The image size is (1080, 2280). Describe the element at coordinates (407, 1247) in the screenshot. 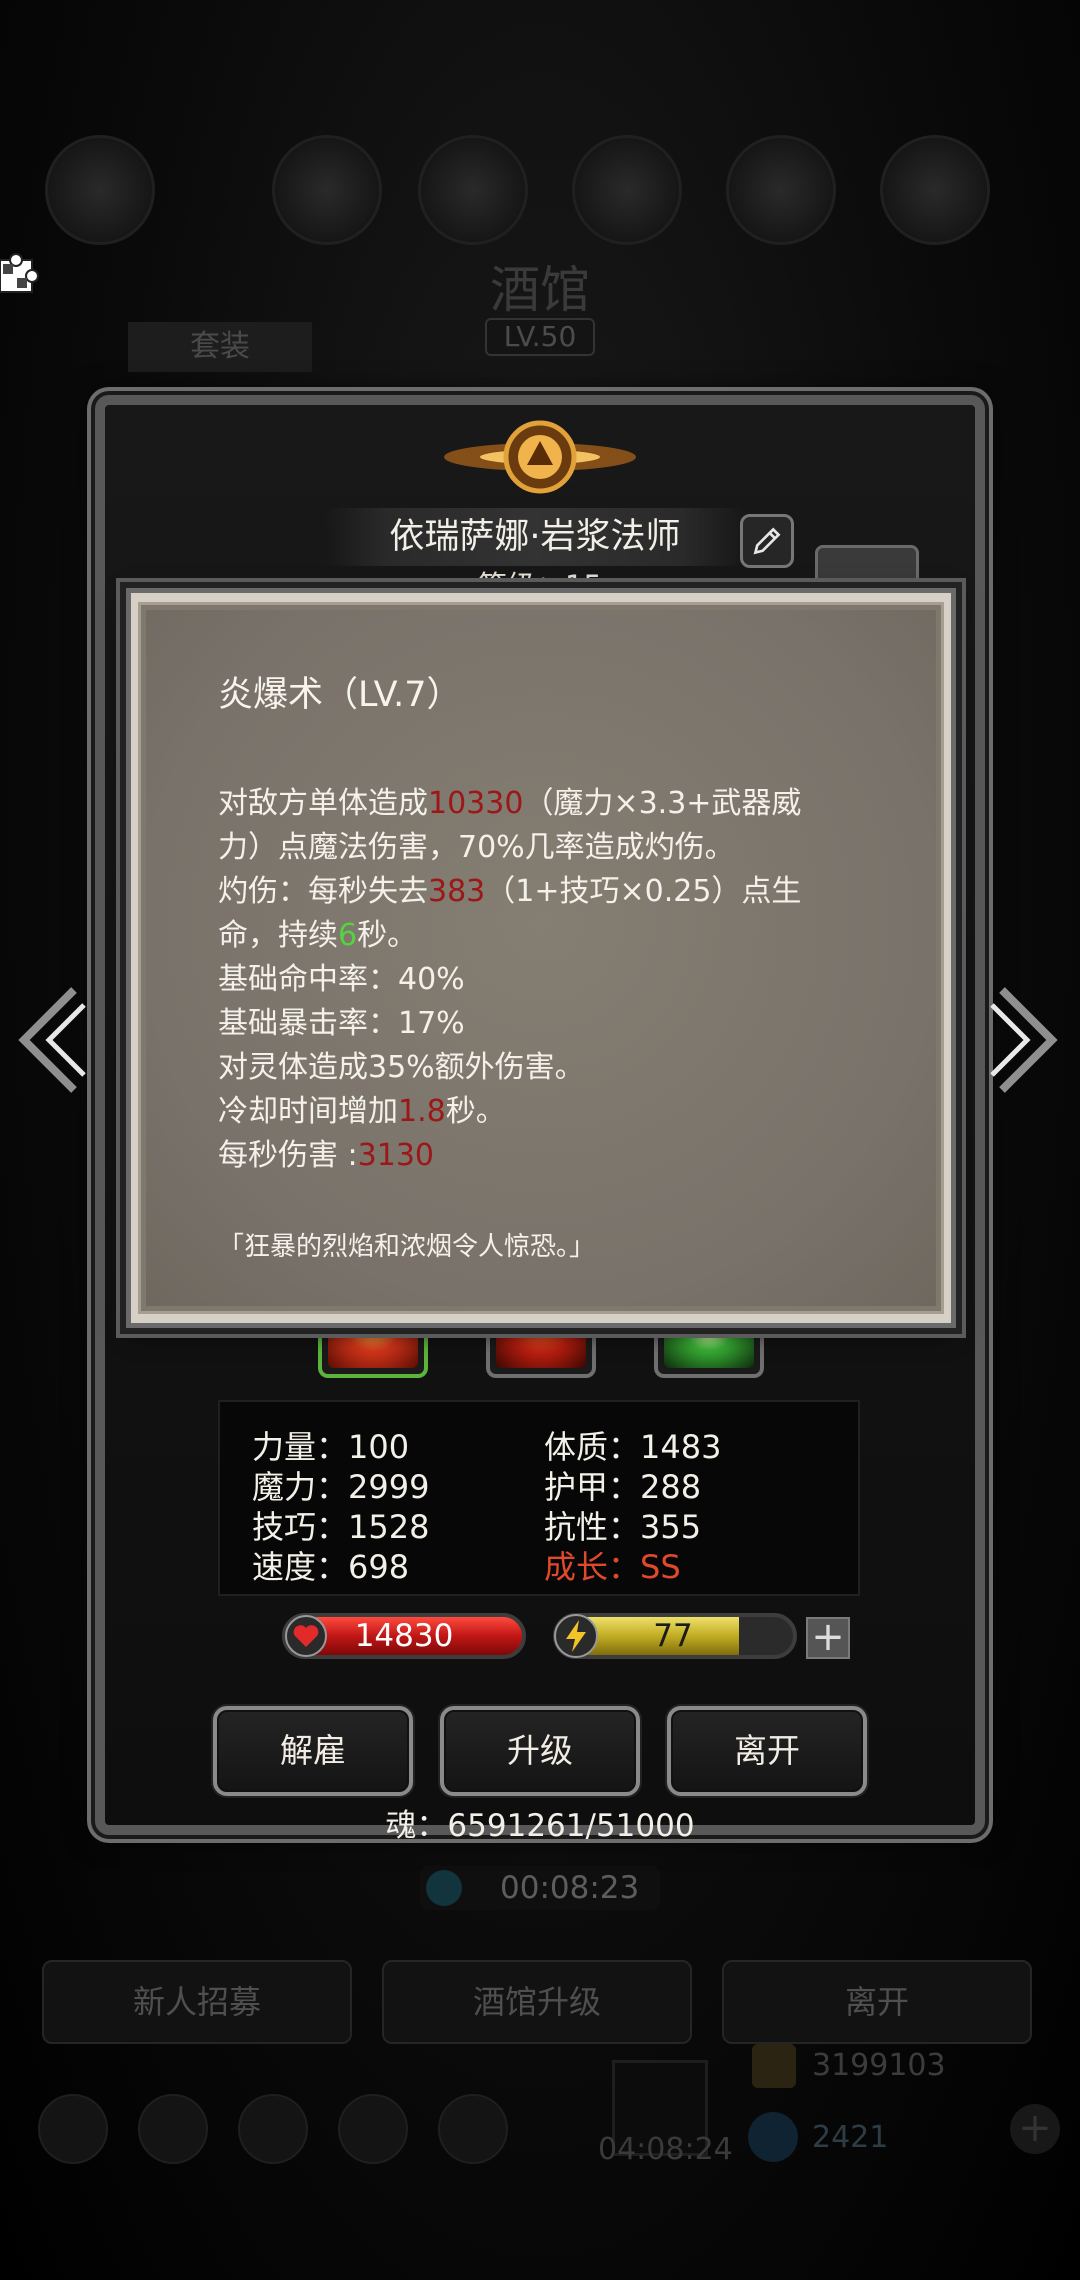

I see `skill-flavor-text: 「狂暴的烈焰和浓烟令人惊恐。」` at that location.